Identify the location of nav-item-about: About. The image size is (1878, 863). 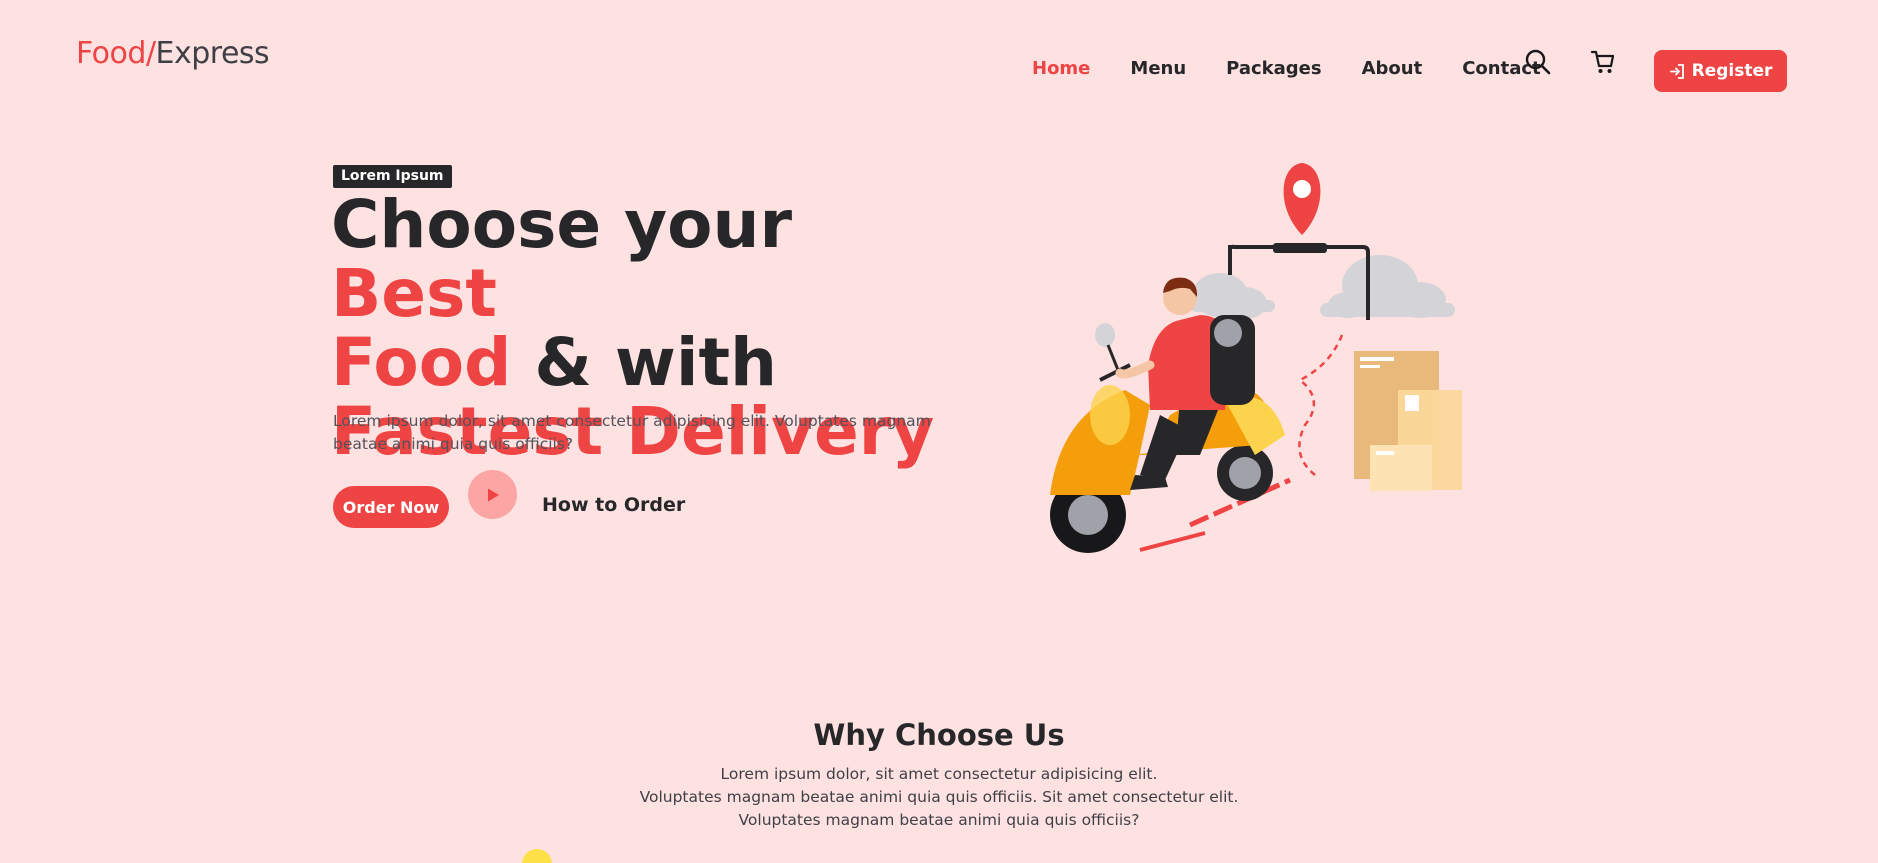
(1392, 68).